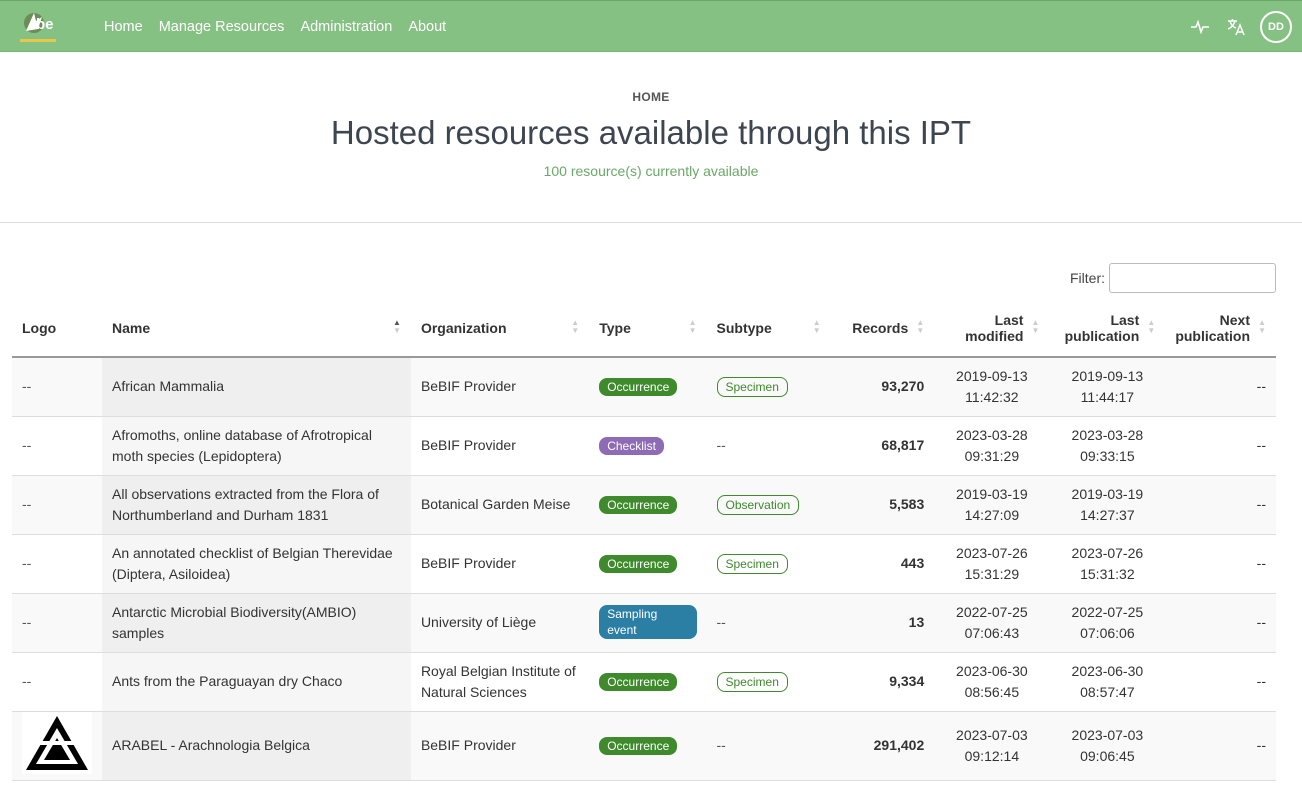  Describe the element at coordinates (992, 446) in the screenshot. I see `last-modified-cell: 2023-03-28 09:31:29` at that location.